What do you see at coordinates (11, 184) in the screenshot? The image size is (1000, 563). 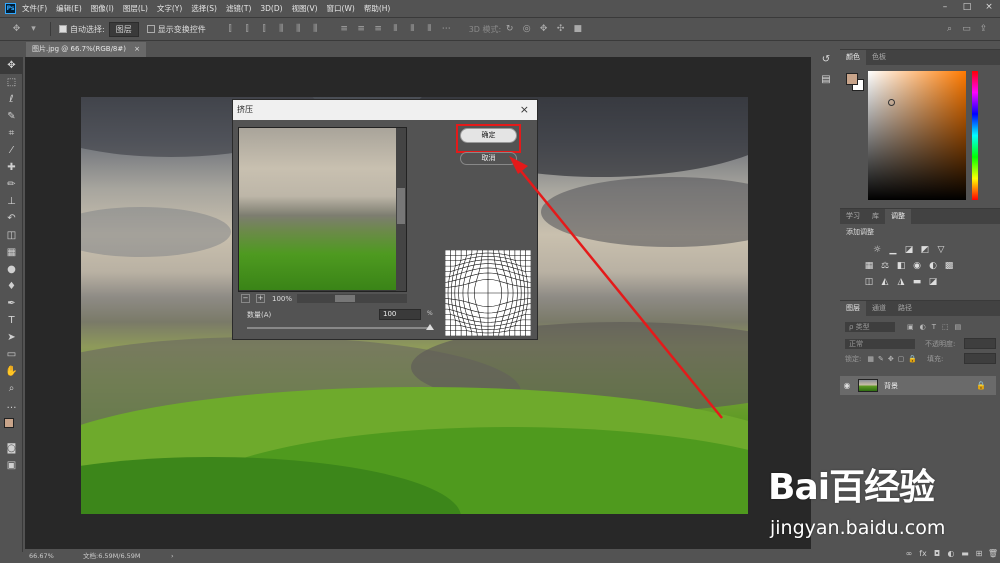 I see `brush-tool-icon: ✏` at bounding box center [11, 184].